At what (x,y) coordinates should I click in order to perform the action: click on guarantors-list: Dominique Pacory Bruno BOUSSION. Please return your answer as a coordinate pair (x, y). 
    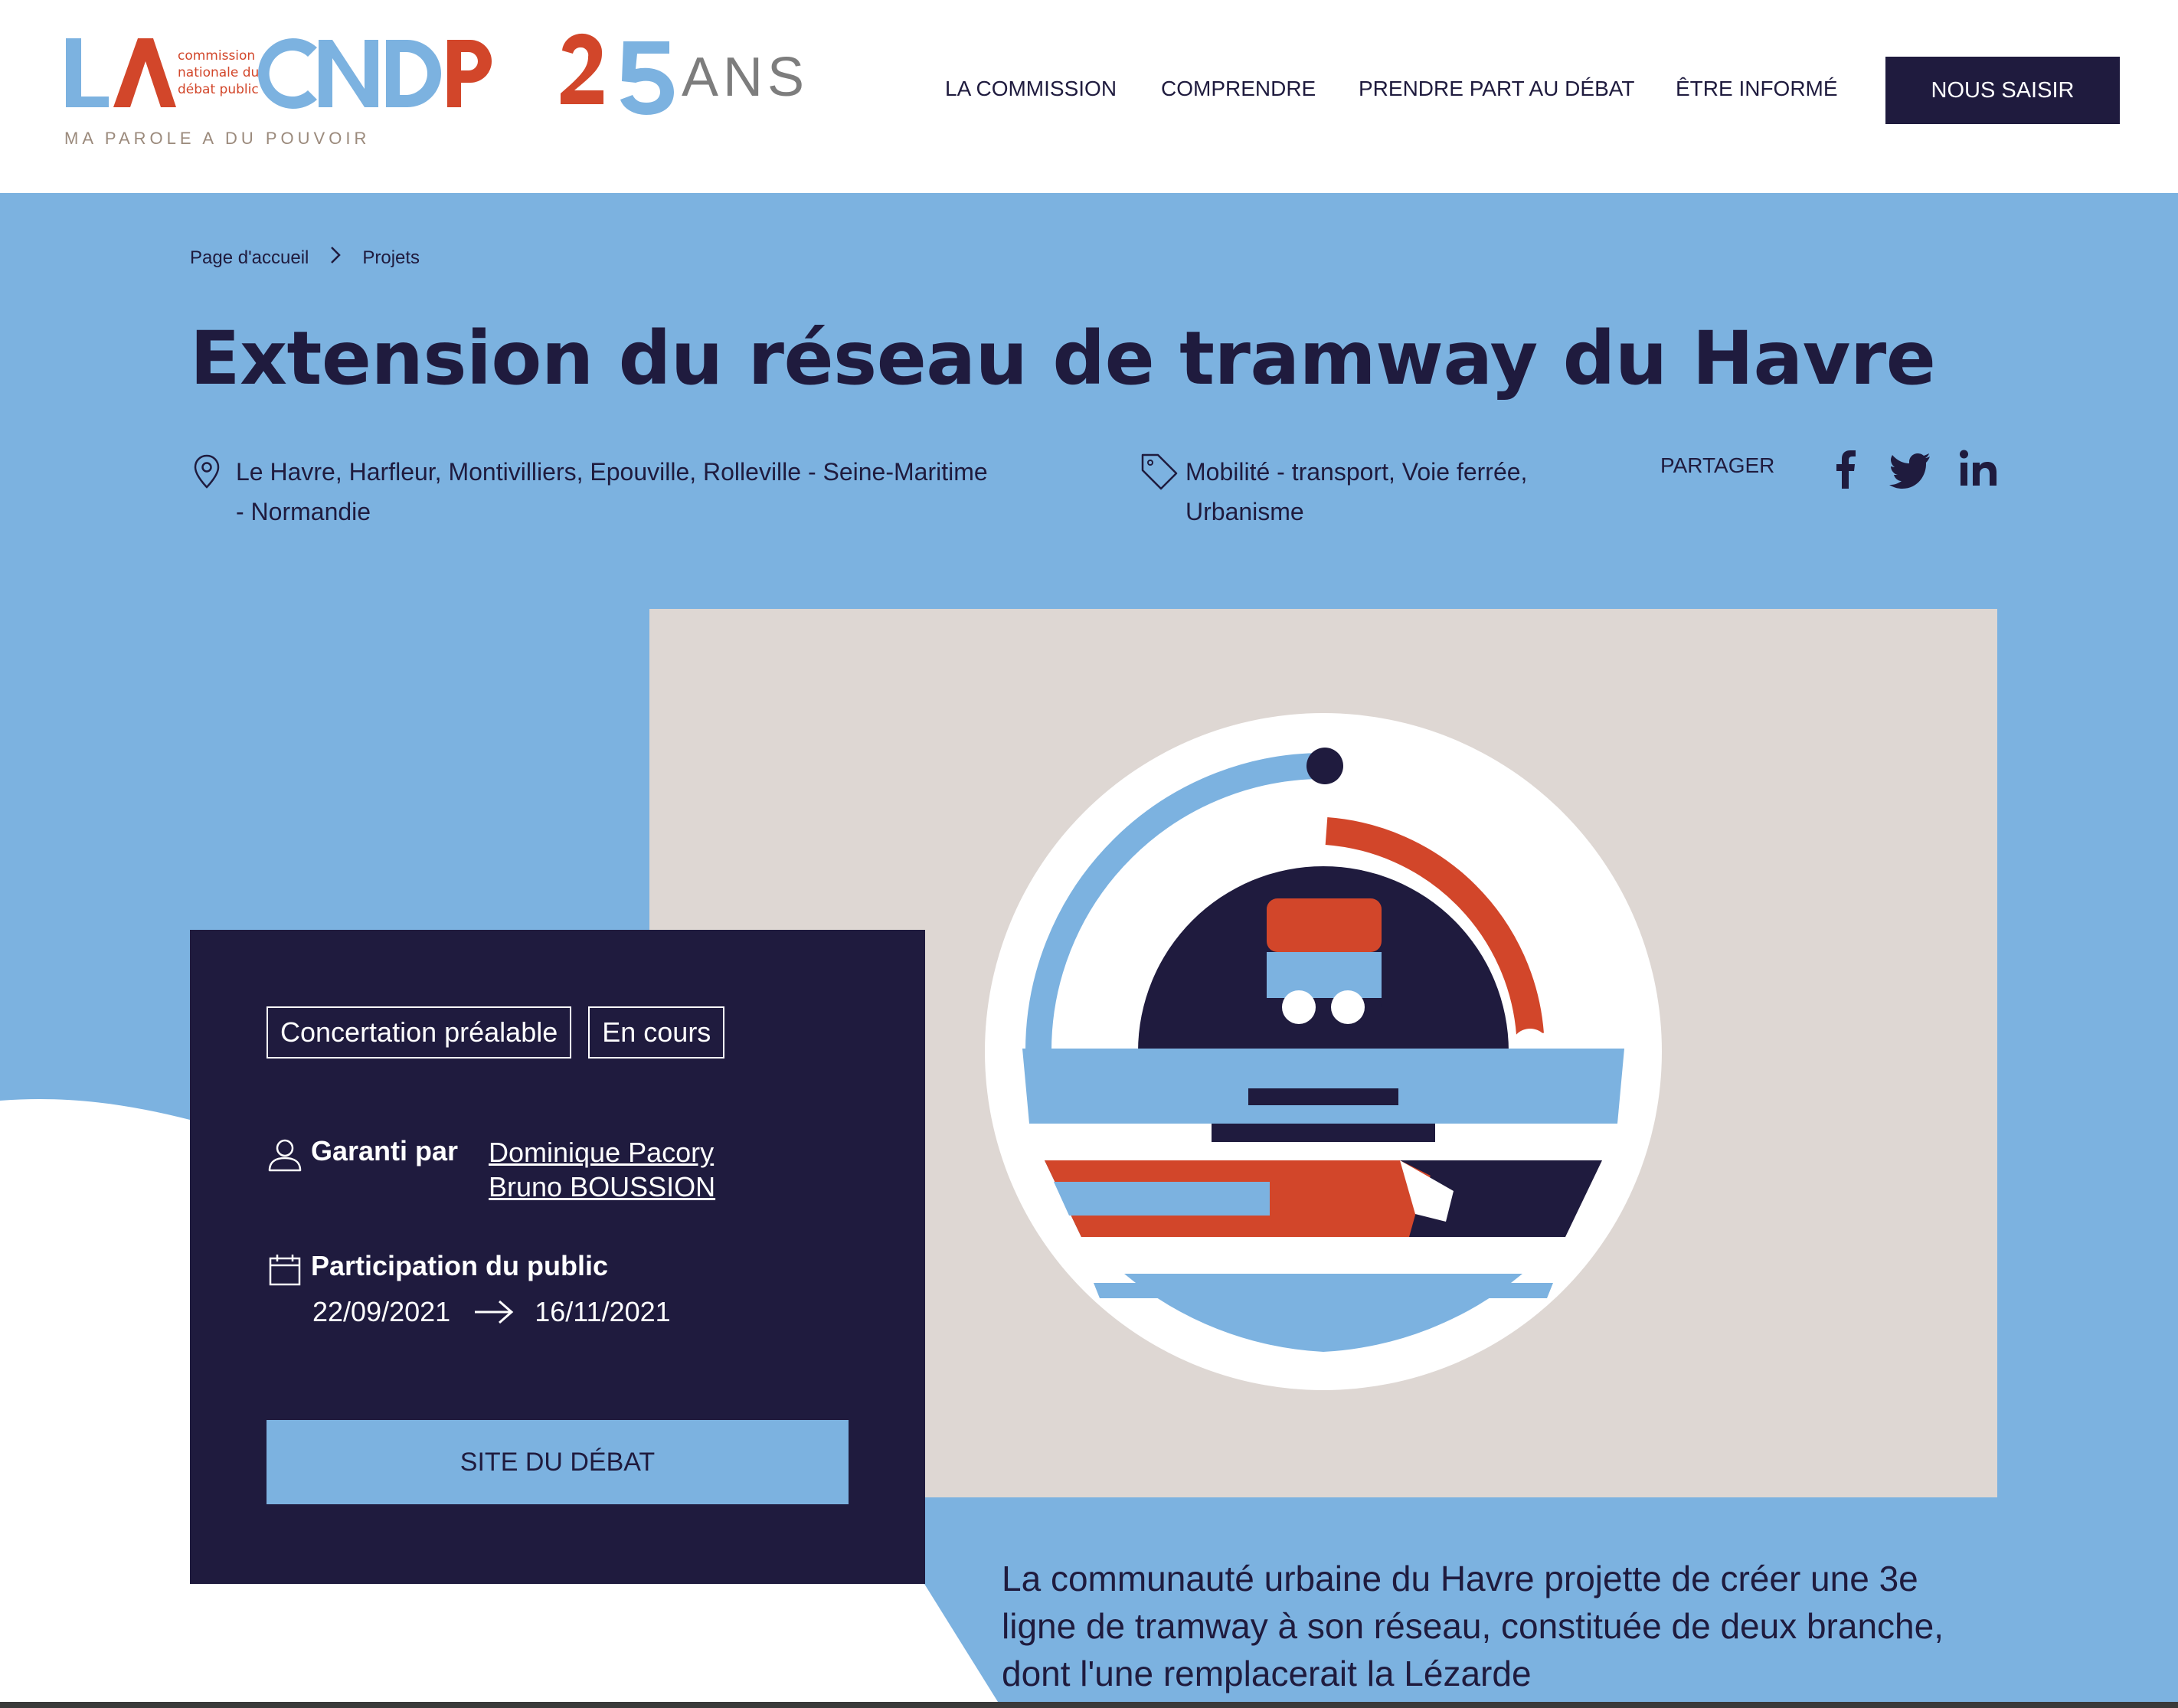
    Looking at the image, I should click on (602, 1169).